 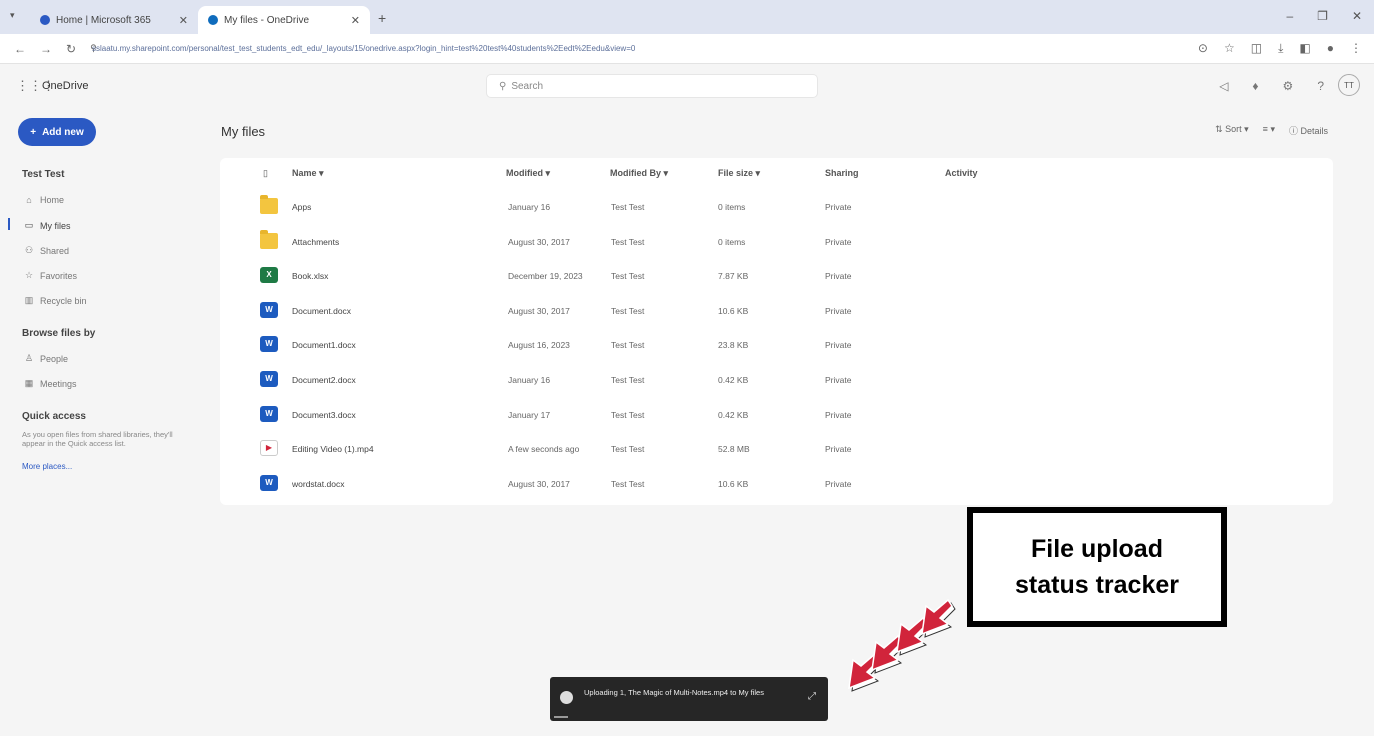 What do you see at coordinates (55, 300) in the screenshot?
I see `sidebar-item-recycle-bin: ▥ Recycle bin` at bounding box center [55, 300].